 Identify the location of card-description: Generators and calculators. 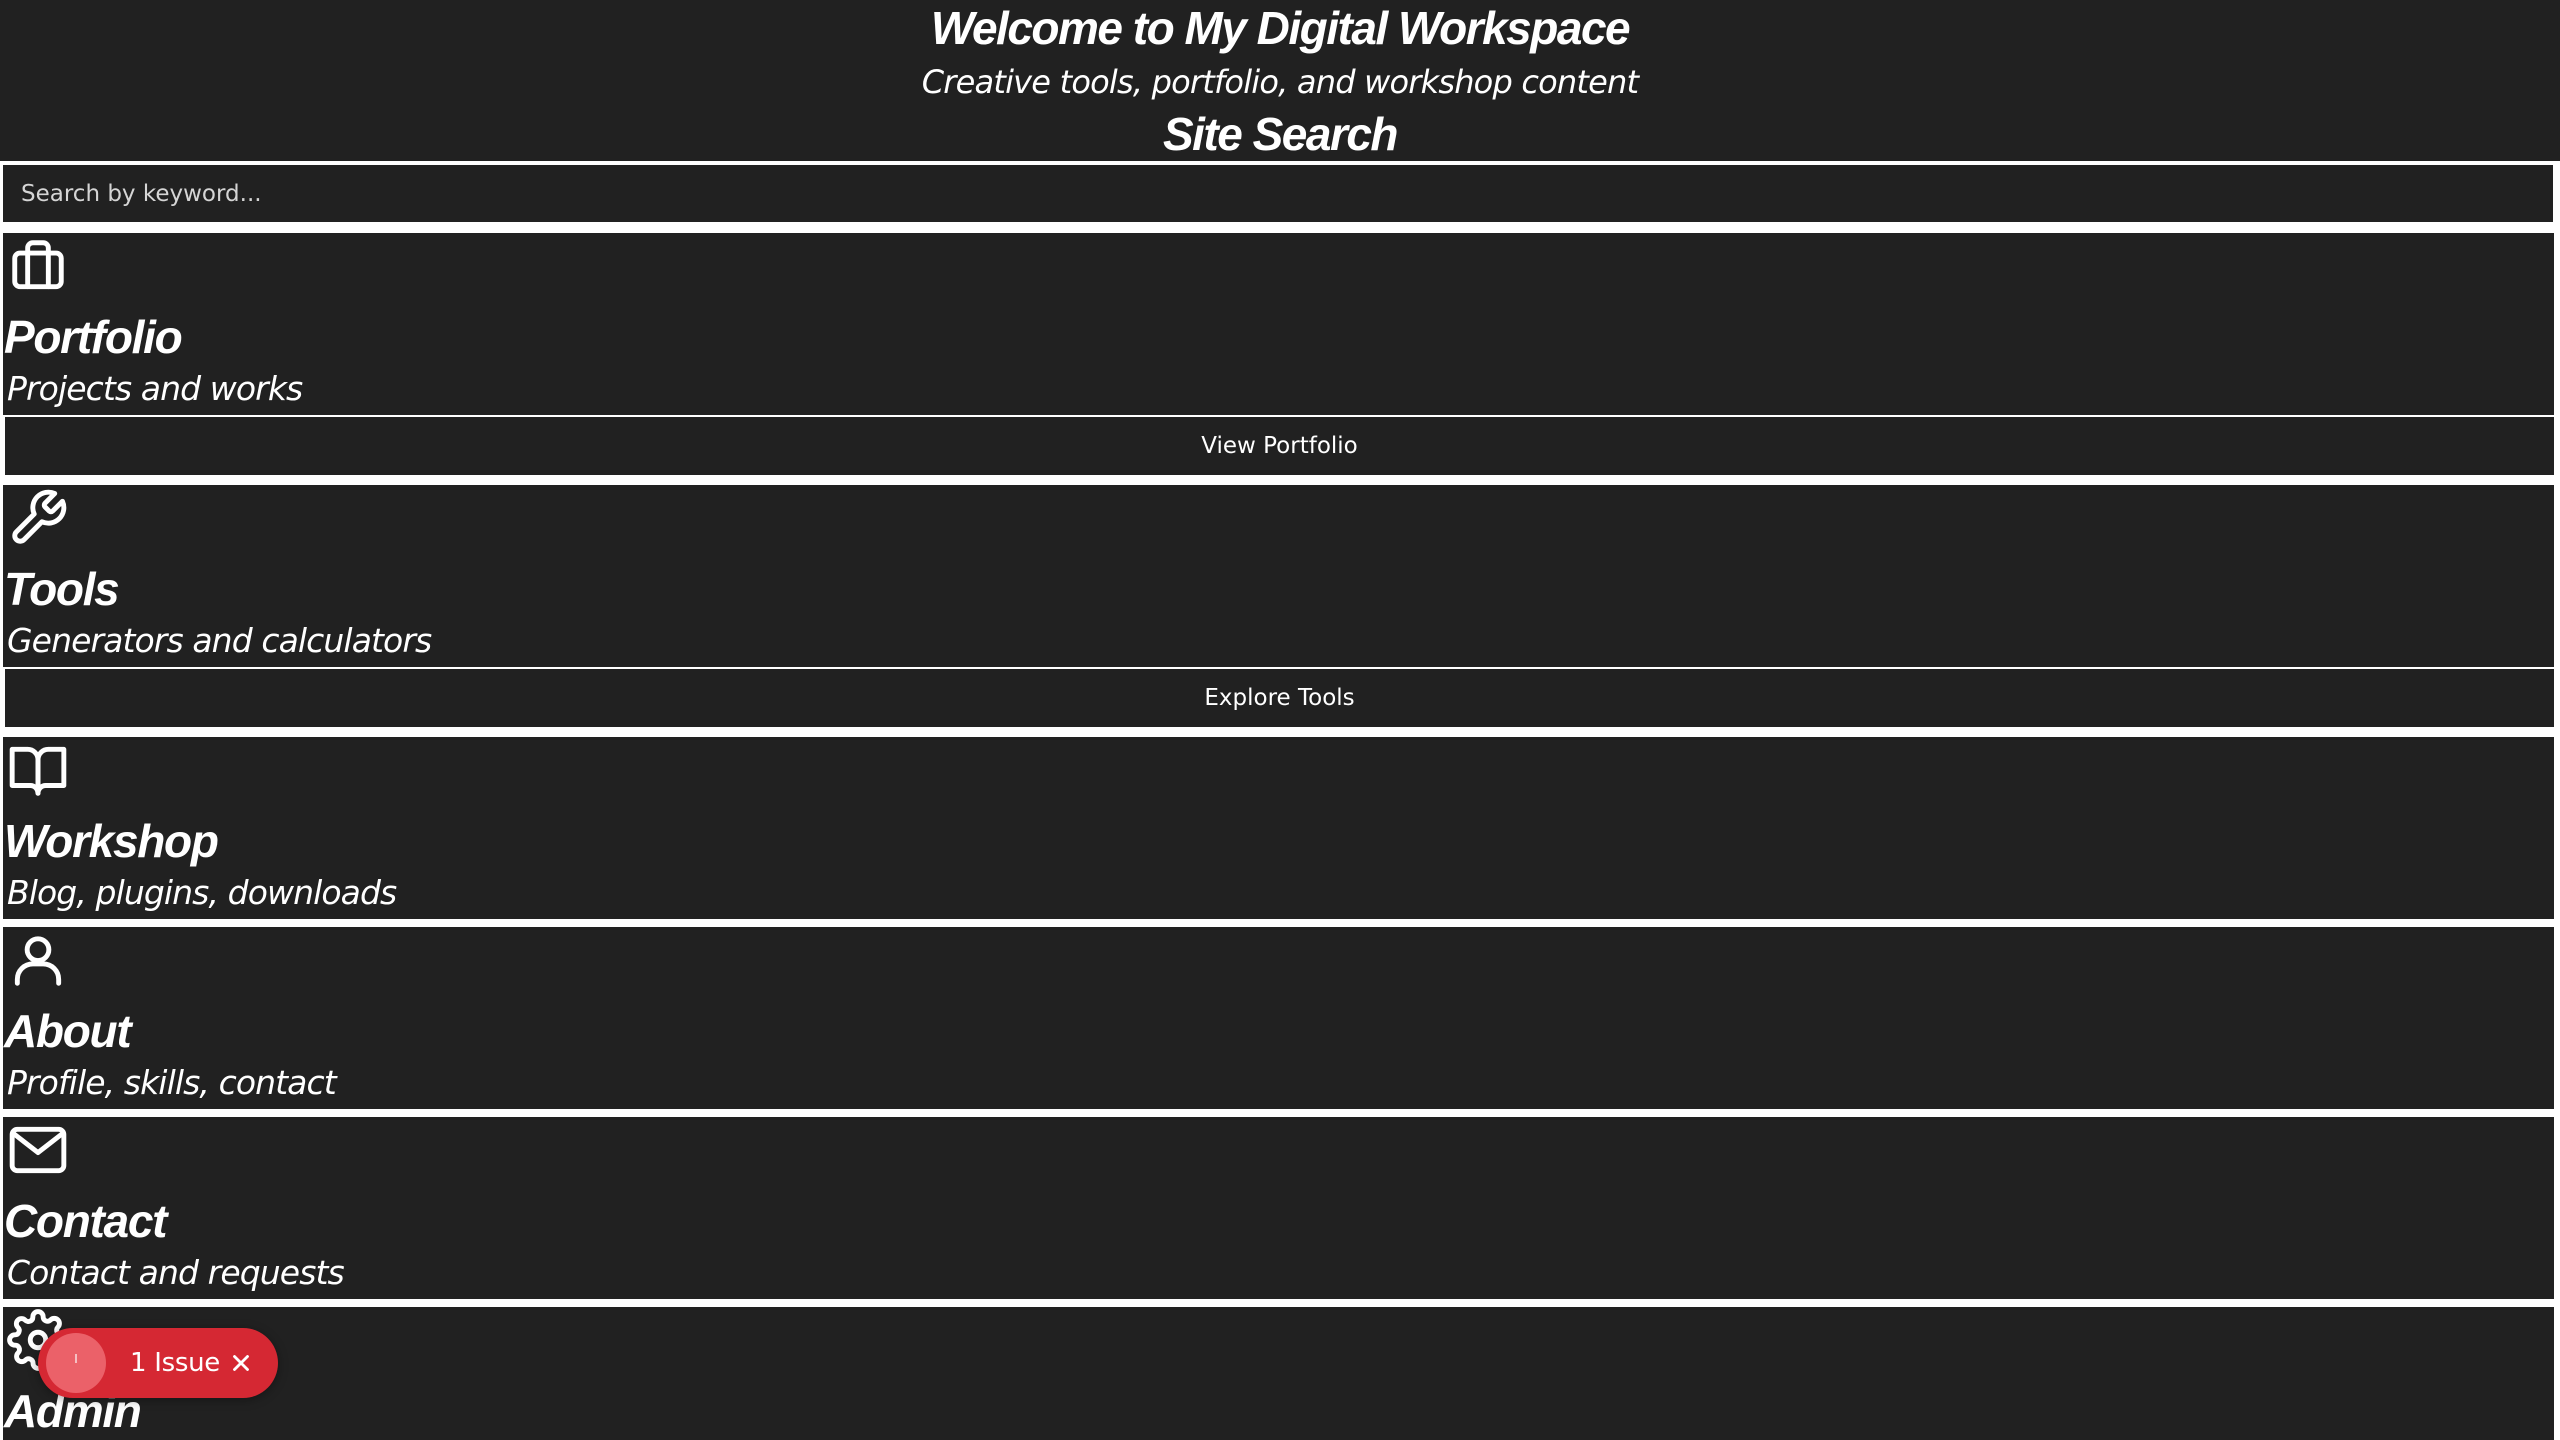
(219, 640).